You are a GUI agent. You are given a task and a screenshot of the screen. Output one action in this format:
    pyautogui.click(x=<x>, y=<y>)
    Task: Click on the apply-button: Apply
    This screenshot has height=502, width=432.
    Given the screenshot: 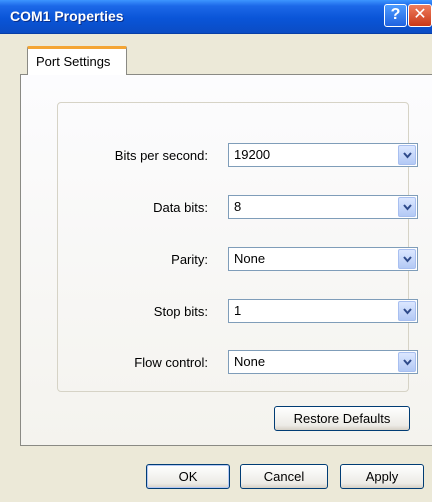 What is the action you would take?
    pyautogui.click(x=382, y=476)
    